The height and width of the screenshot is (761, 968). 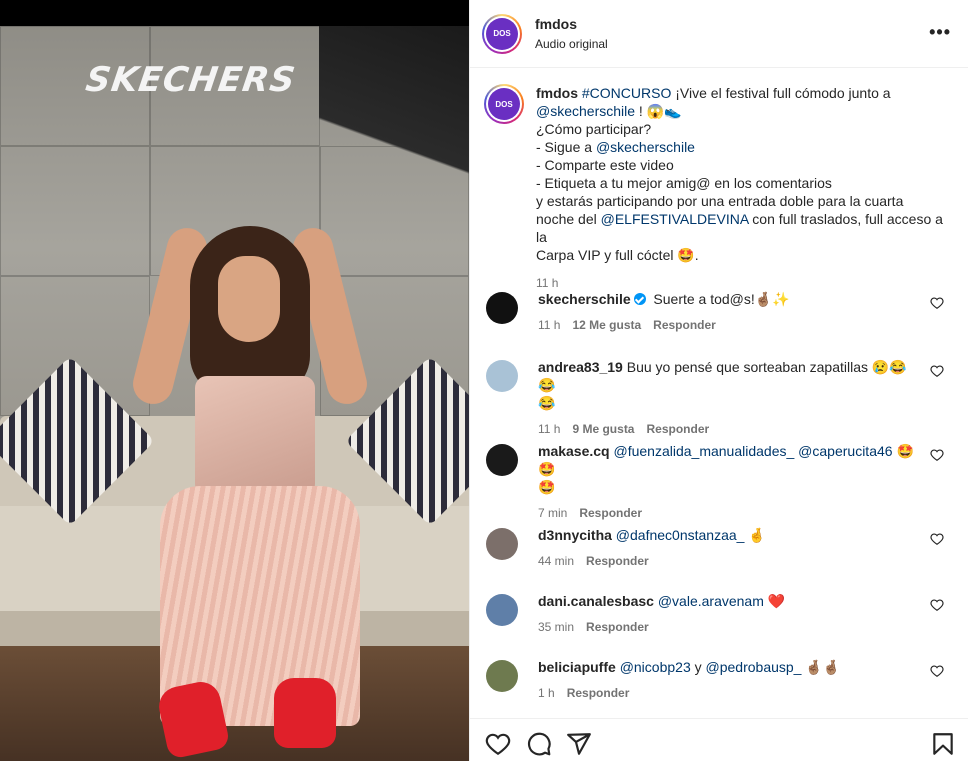 What do you see at coordinates (606, 325) in the screenshot?
I see `comment-likes: 12 Me gusta` at bounding box center [606, 325].